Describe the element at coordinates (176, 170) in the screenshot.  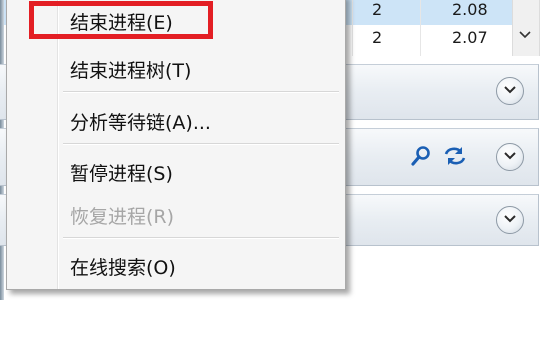
I see `menu-item-suspend-process: 暂停进程(S)` at that location.